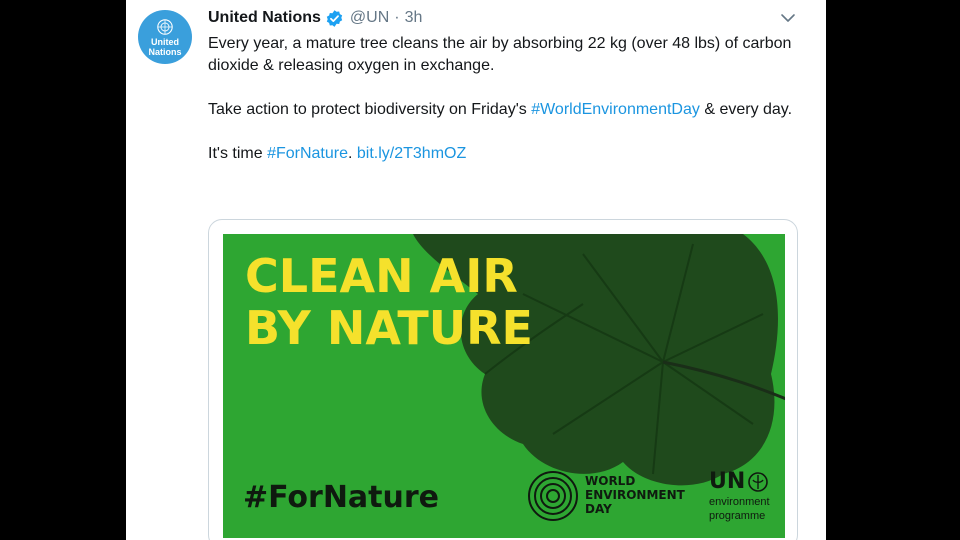 The image size is (960, 540). What do you see at coordinates (746, 109) in the screenshot?
I see `paragraph-2-suffix: & every day.` at bounding box center [746, 109].